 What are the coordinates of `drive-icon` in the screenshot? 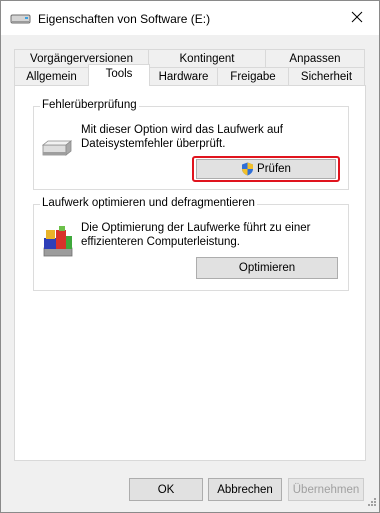 It's located at (21, 19).